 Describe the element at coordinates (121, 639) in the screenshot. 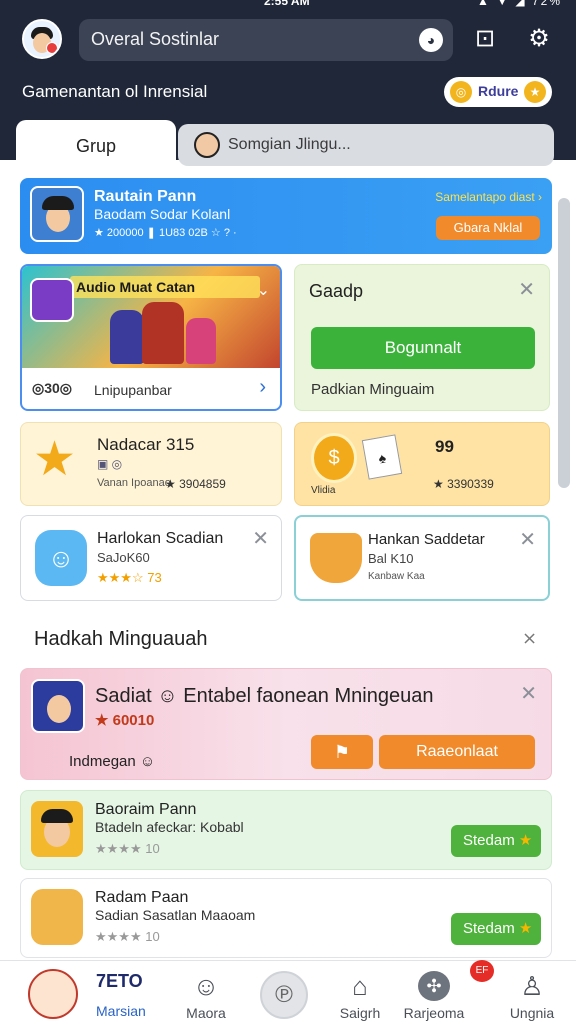

I see `section-title: Hadkah Minguauah` at that location.